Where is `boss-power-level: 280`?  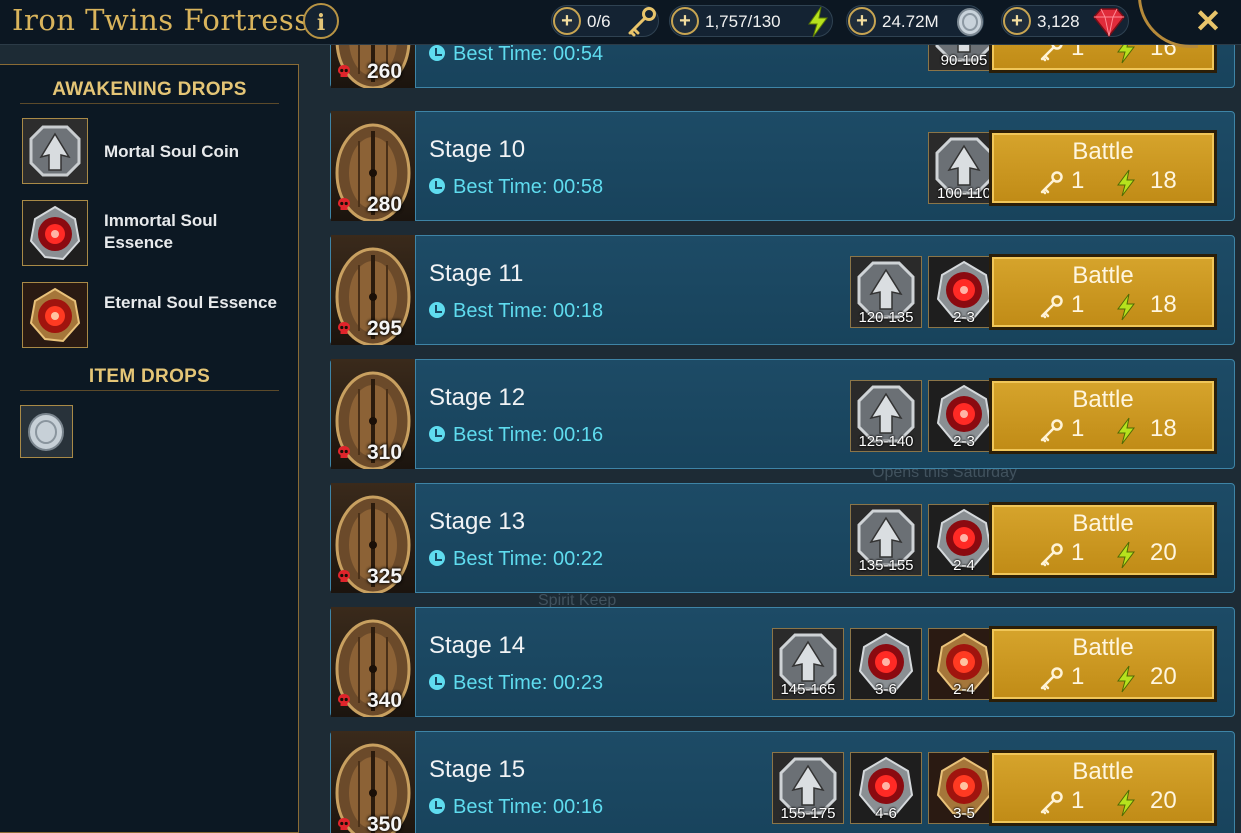 boss-power-level: 280 is located at coordinates (385, 204).